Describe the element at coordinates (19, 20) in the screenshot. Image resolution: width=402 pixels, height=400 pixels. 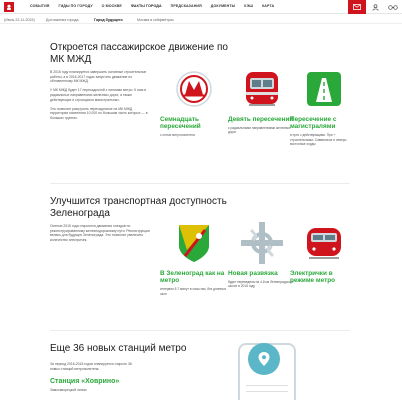
I see `date-label: (Июль 22-11-2015)` at that location.